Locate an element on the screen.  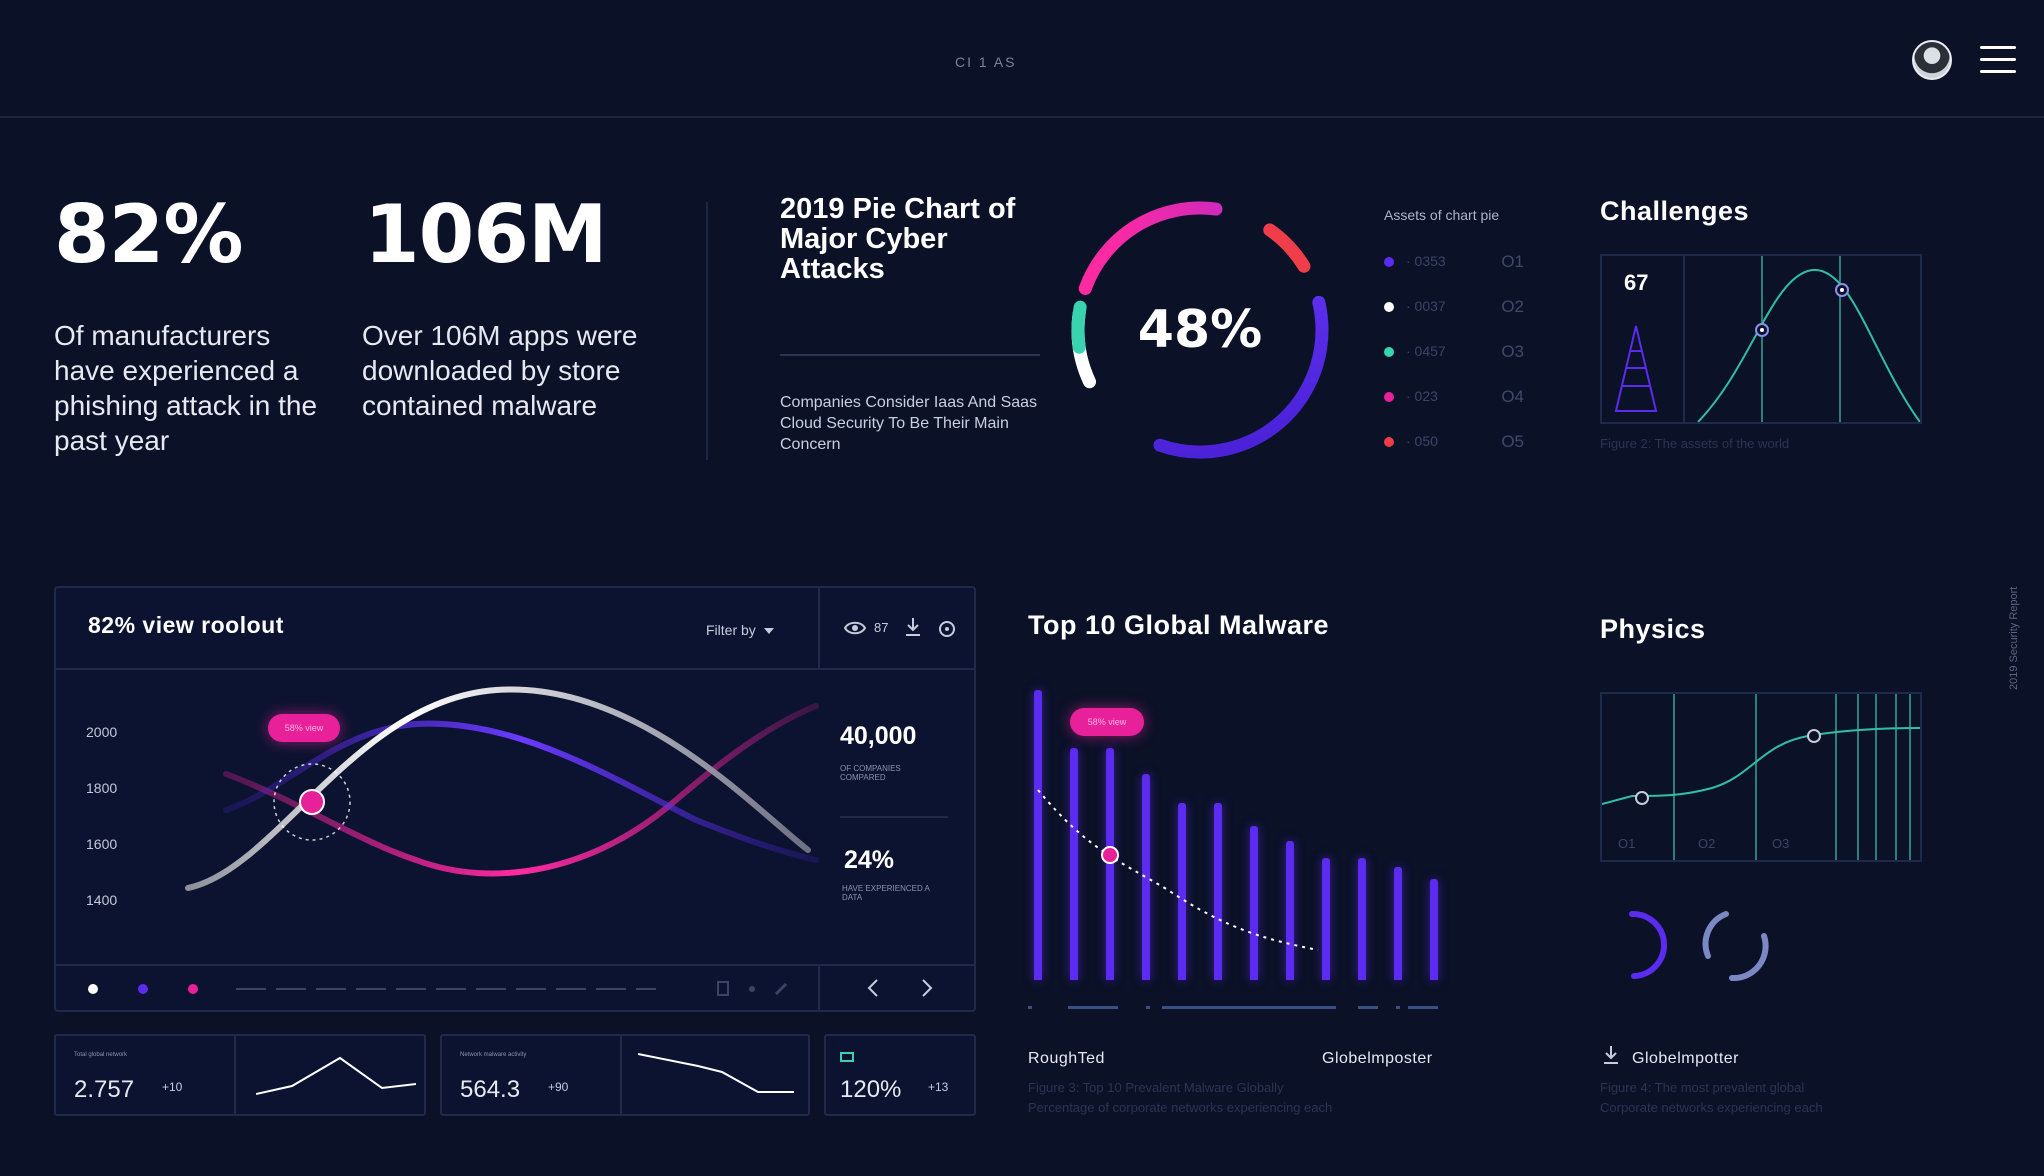
kpi-delta: +13 is located at coordinates (938, 1087).